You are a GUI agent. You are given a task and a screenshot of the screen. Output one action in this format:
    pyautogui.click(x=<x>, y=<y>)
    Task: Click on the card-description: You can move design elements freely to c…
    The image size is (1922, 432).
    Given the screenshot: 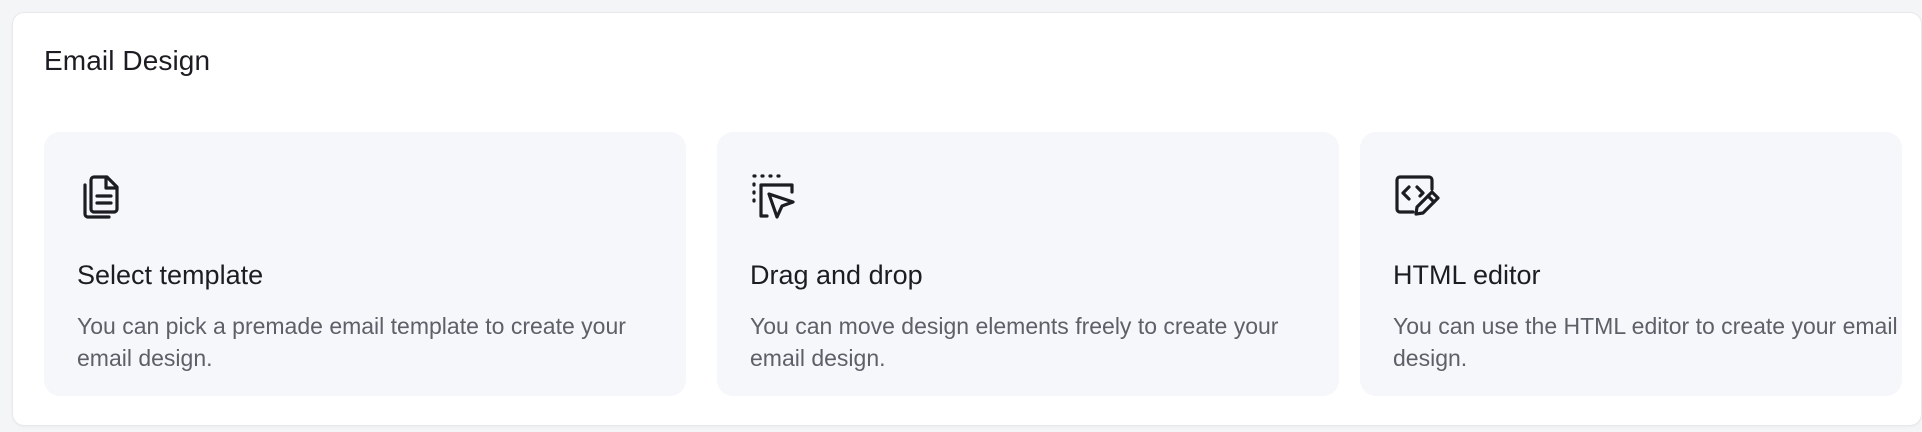 What is the action you would take?
    pyautogui.click(x=1014, y=342)
    